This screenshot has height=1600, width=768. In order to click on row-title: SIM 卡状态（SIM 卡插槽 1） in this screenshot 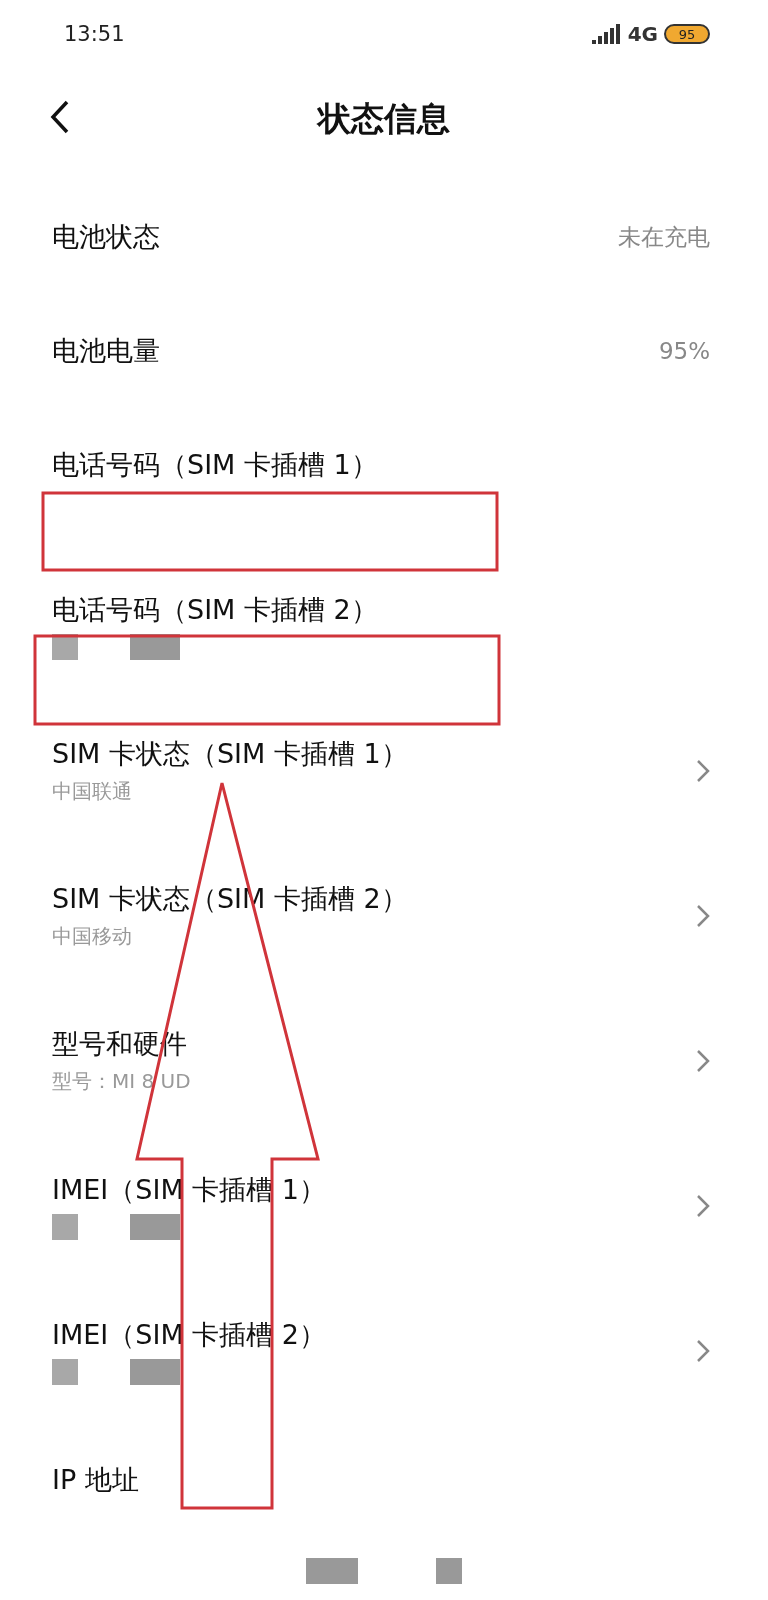, I will do `click(230, 754)`.